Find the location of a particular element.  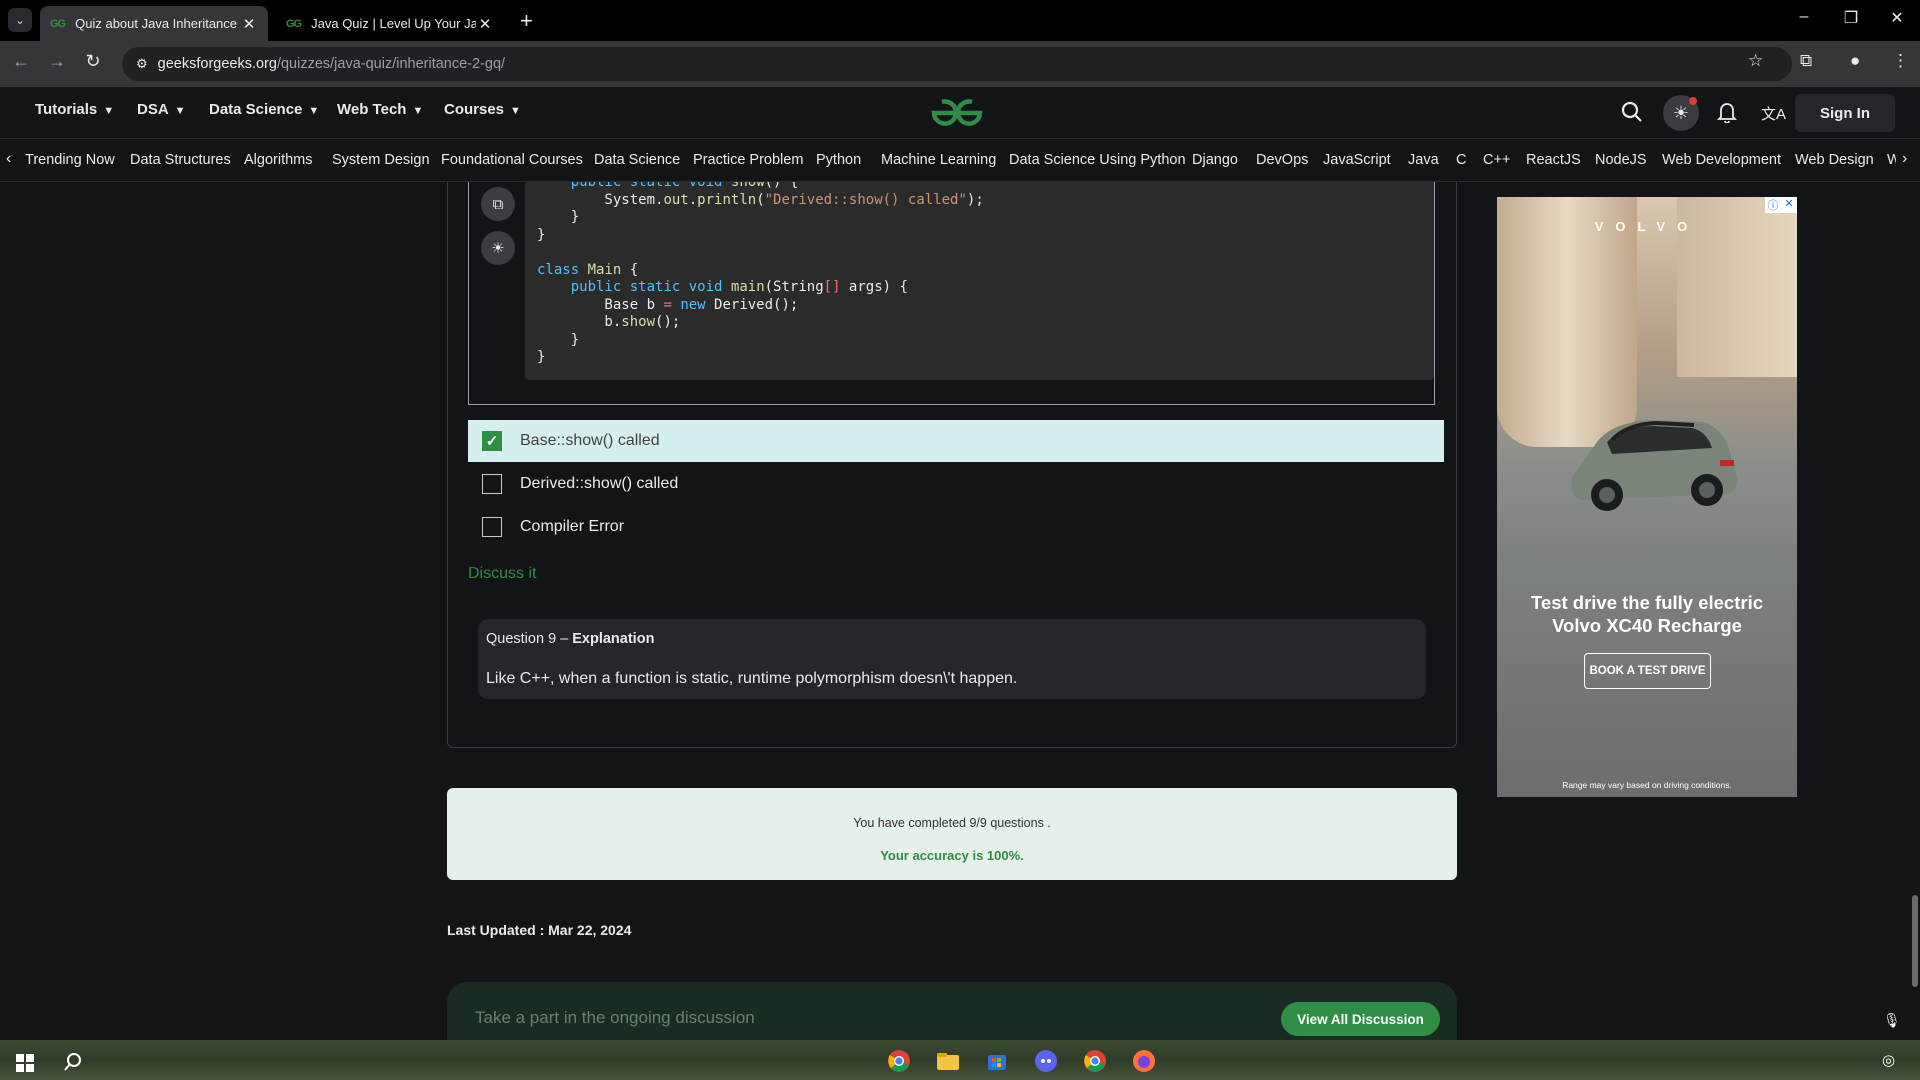

subnav-item: Trending Now is located at coordinates (70, 160).